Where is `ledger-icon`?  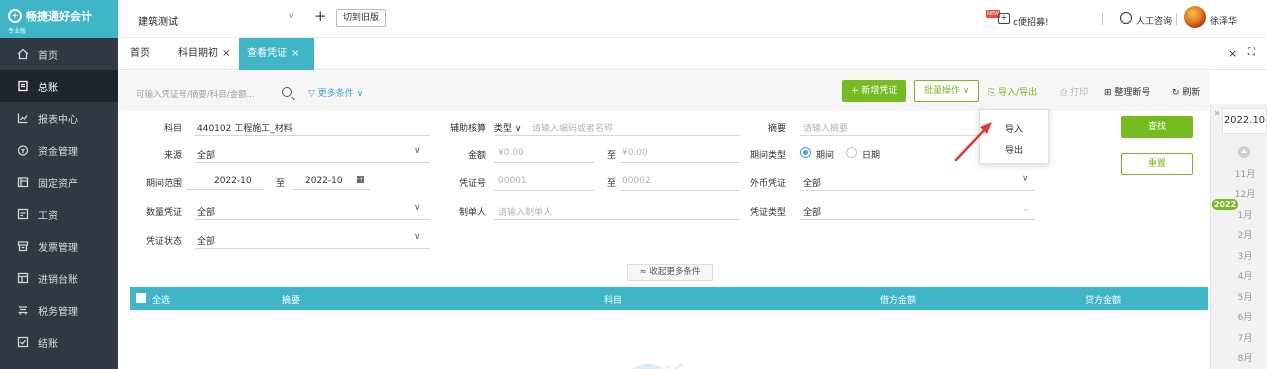
ledger-icon is located at coordinates (23, 86).